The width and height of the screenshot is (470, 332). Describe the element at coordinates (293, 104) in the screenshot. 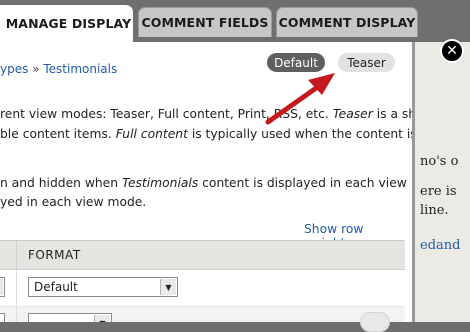

I see `annotation-arrow-shaft` at that location.